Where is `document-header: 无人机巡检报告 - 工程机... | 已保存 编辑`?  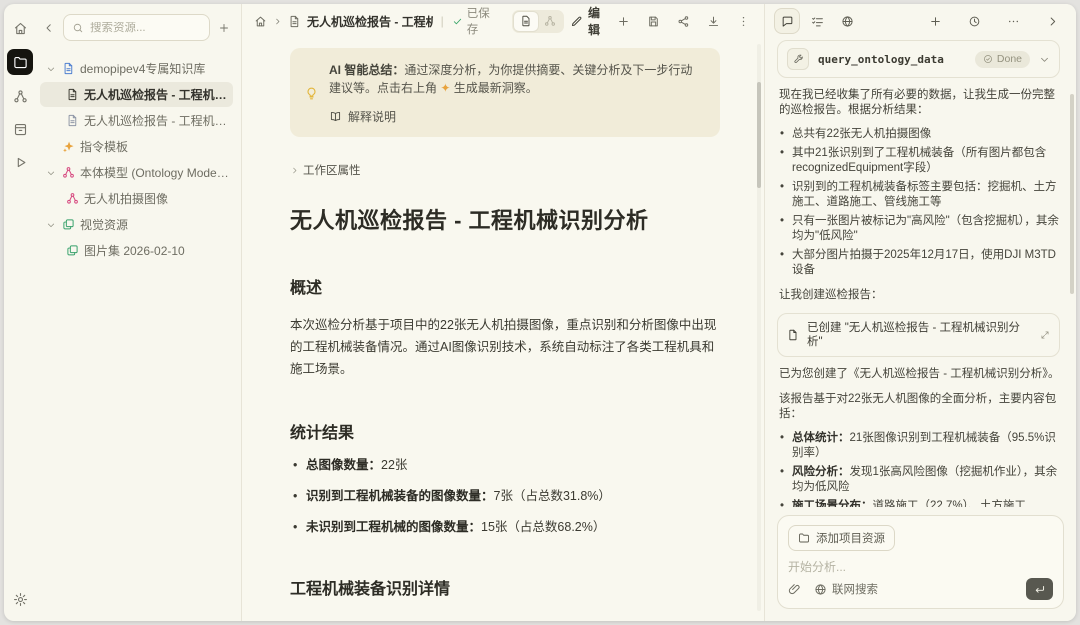
document-header: 无人机巡检报告 - 工程机... | 已保存 编辑 is located at coordinates (503, 21).